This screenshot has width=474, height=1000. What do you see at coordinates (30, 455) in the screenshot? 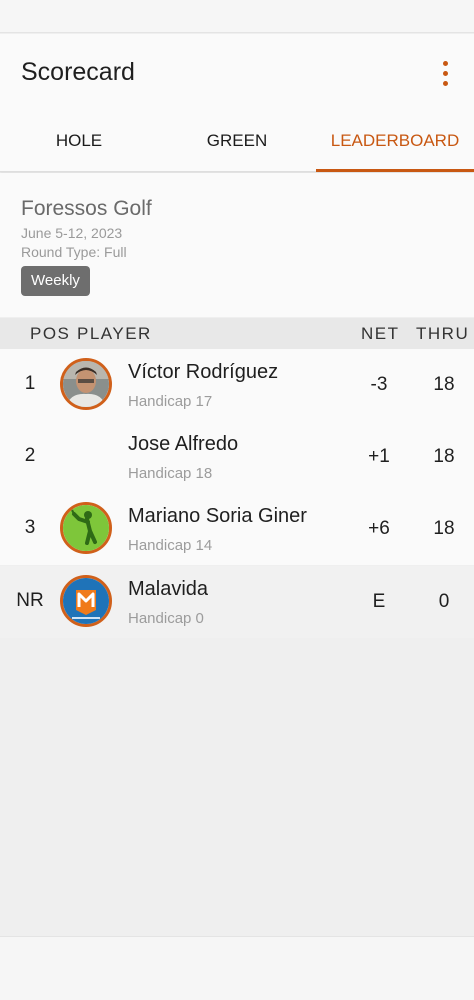
I see `position: 2` at bounding box center [30, 455].